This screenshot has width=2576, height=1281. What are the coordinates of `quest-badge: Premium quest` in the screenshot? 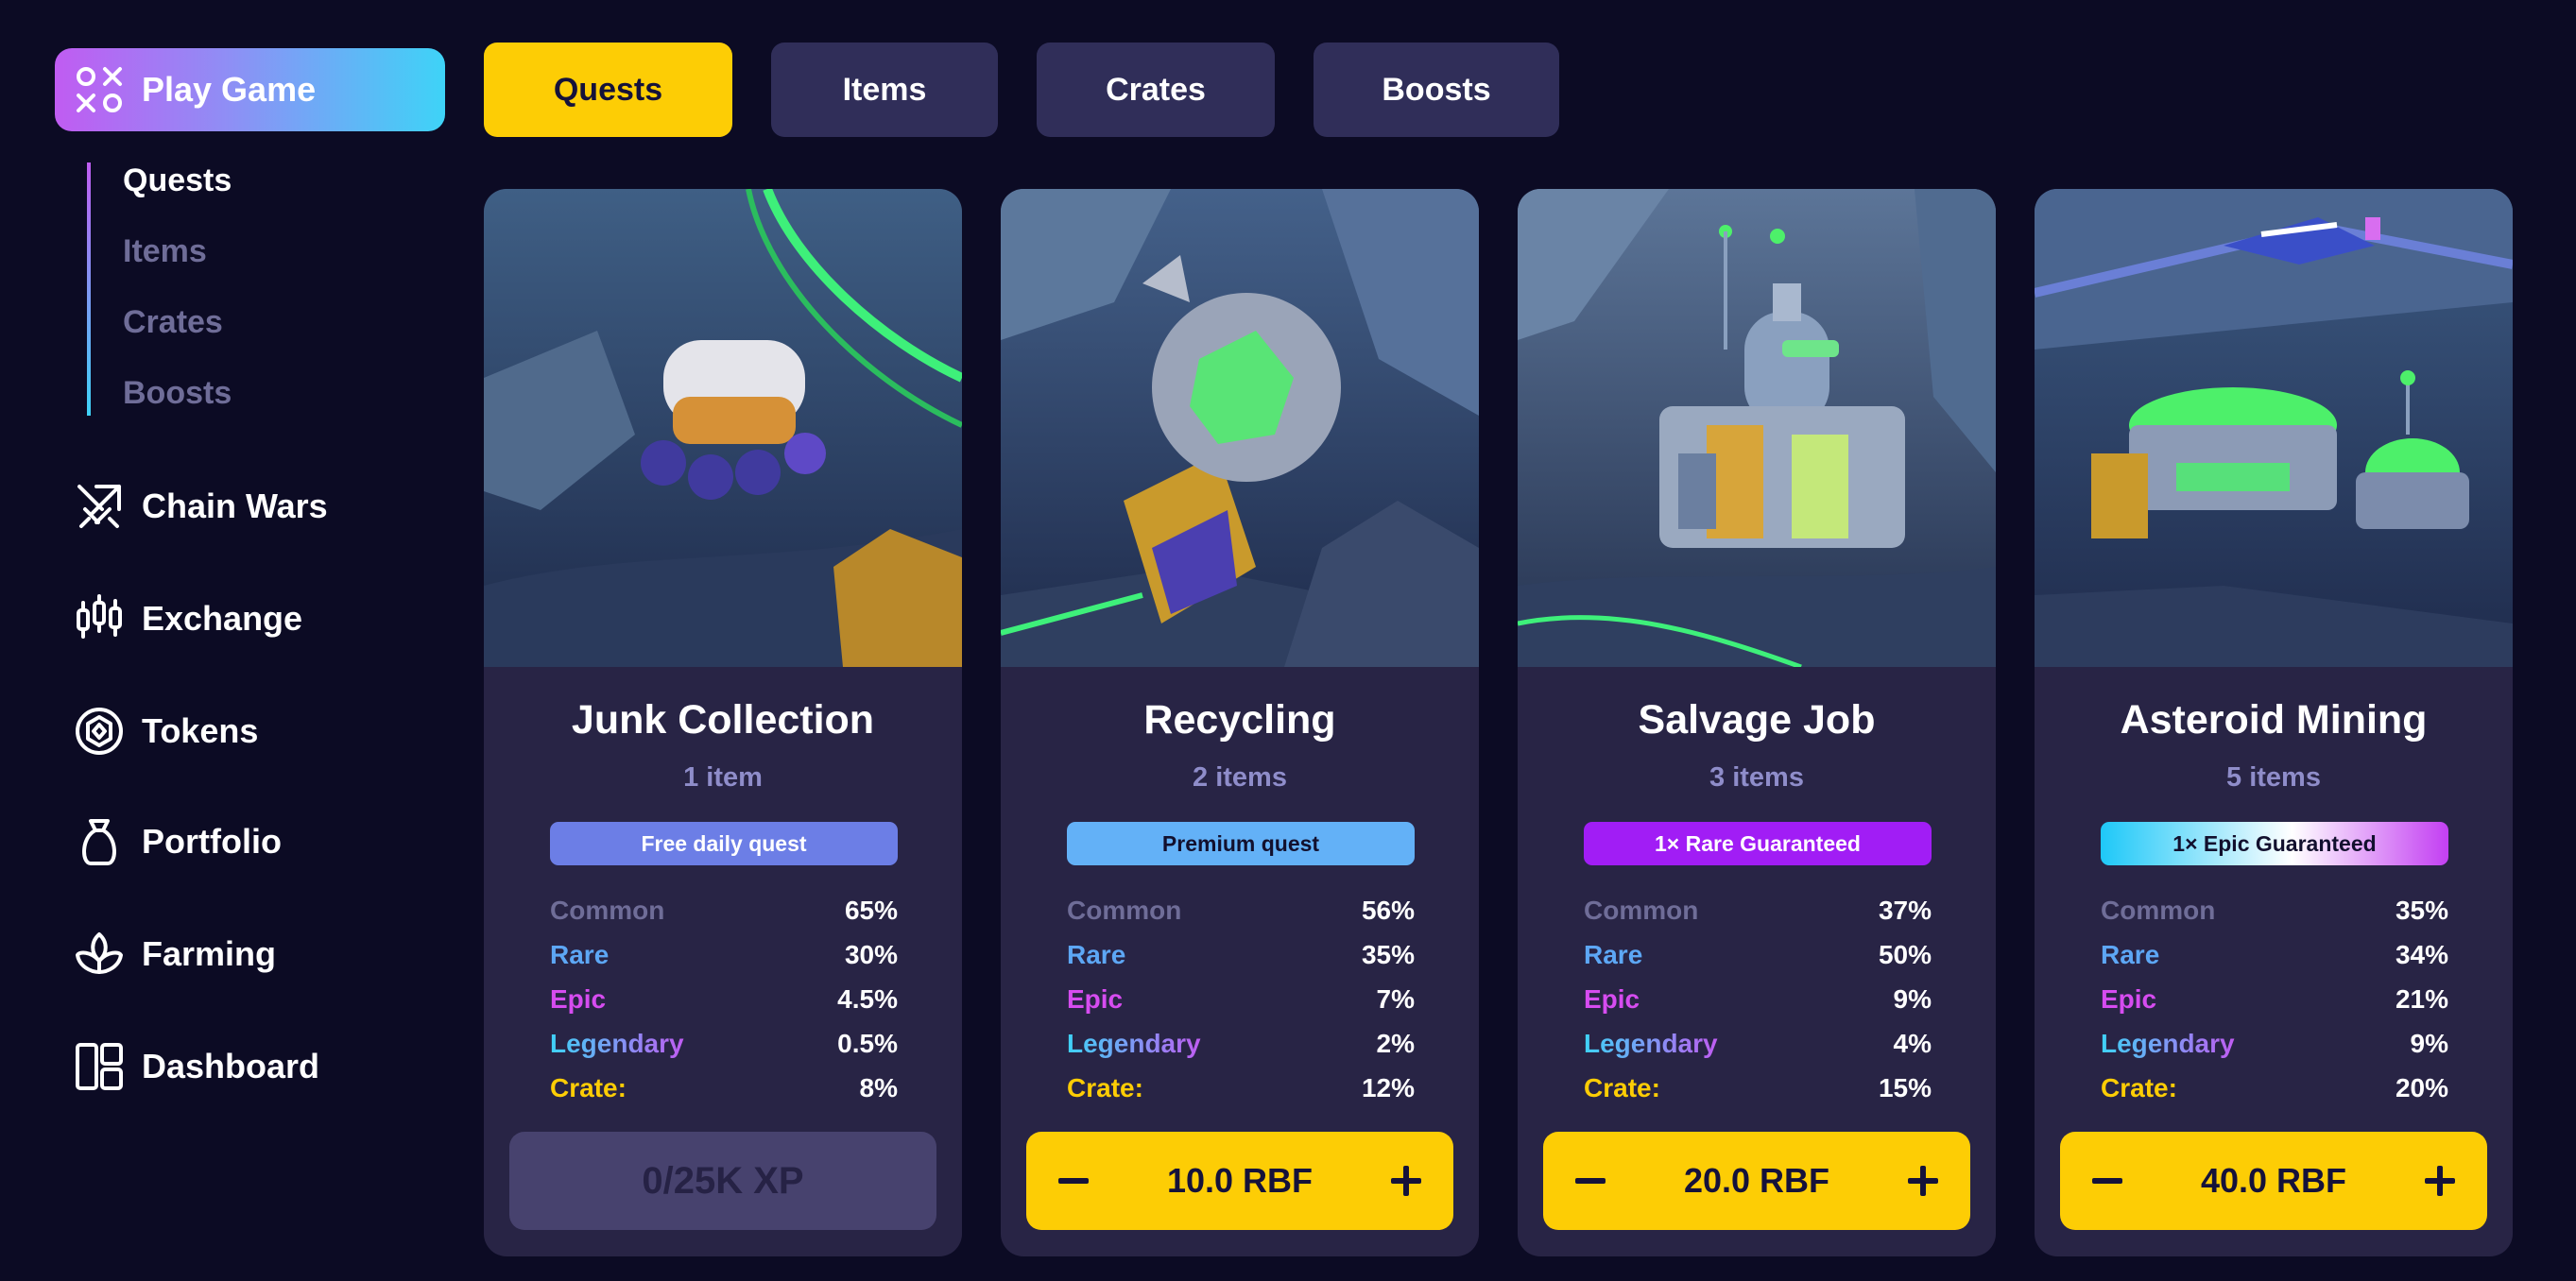 It's located at (1241, 844).